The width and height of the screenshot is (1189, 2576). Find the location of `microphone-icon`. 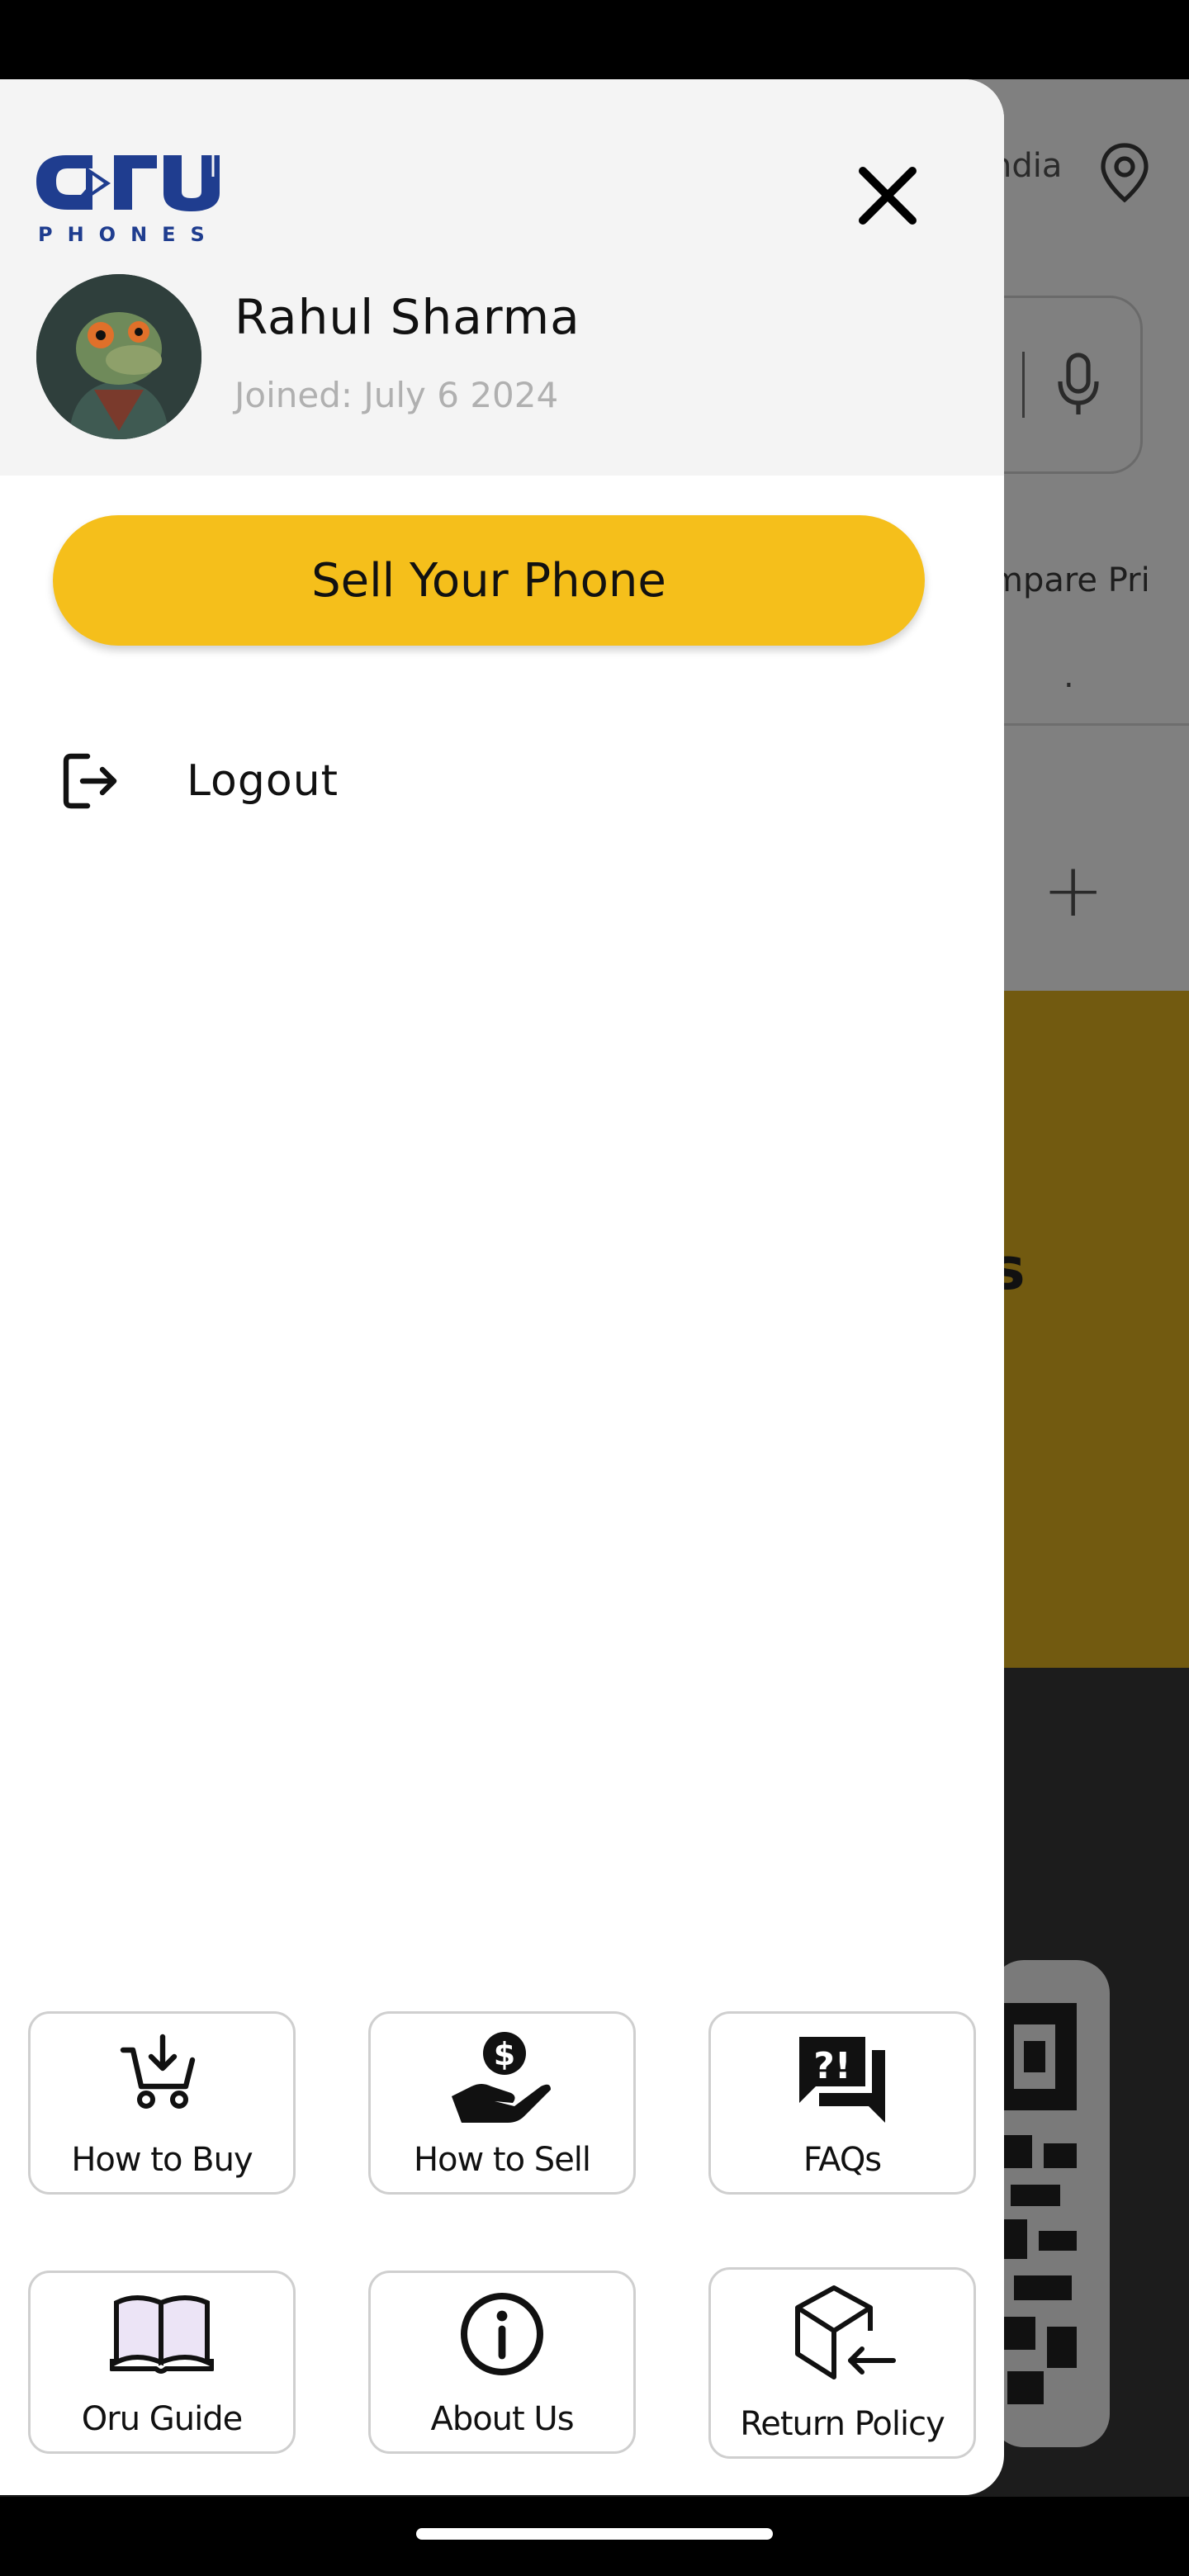

microphone-icon is located at coordinates (1078, 386).